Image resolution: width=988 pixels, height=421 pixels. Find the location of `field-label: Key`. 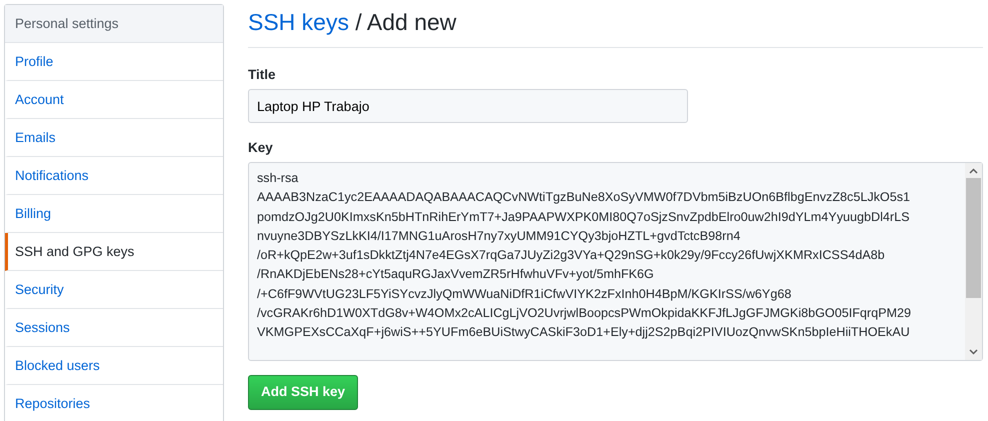

field-label: Key is located at coordinates (260, 147).